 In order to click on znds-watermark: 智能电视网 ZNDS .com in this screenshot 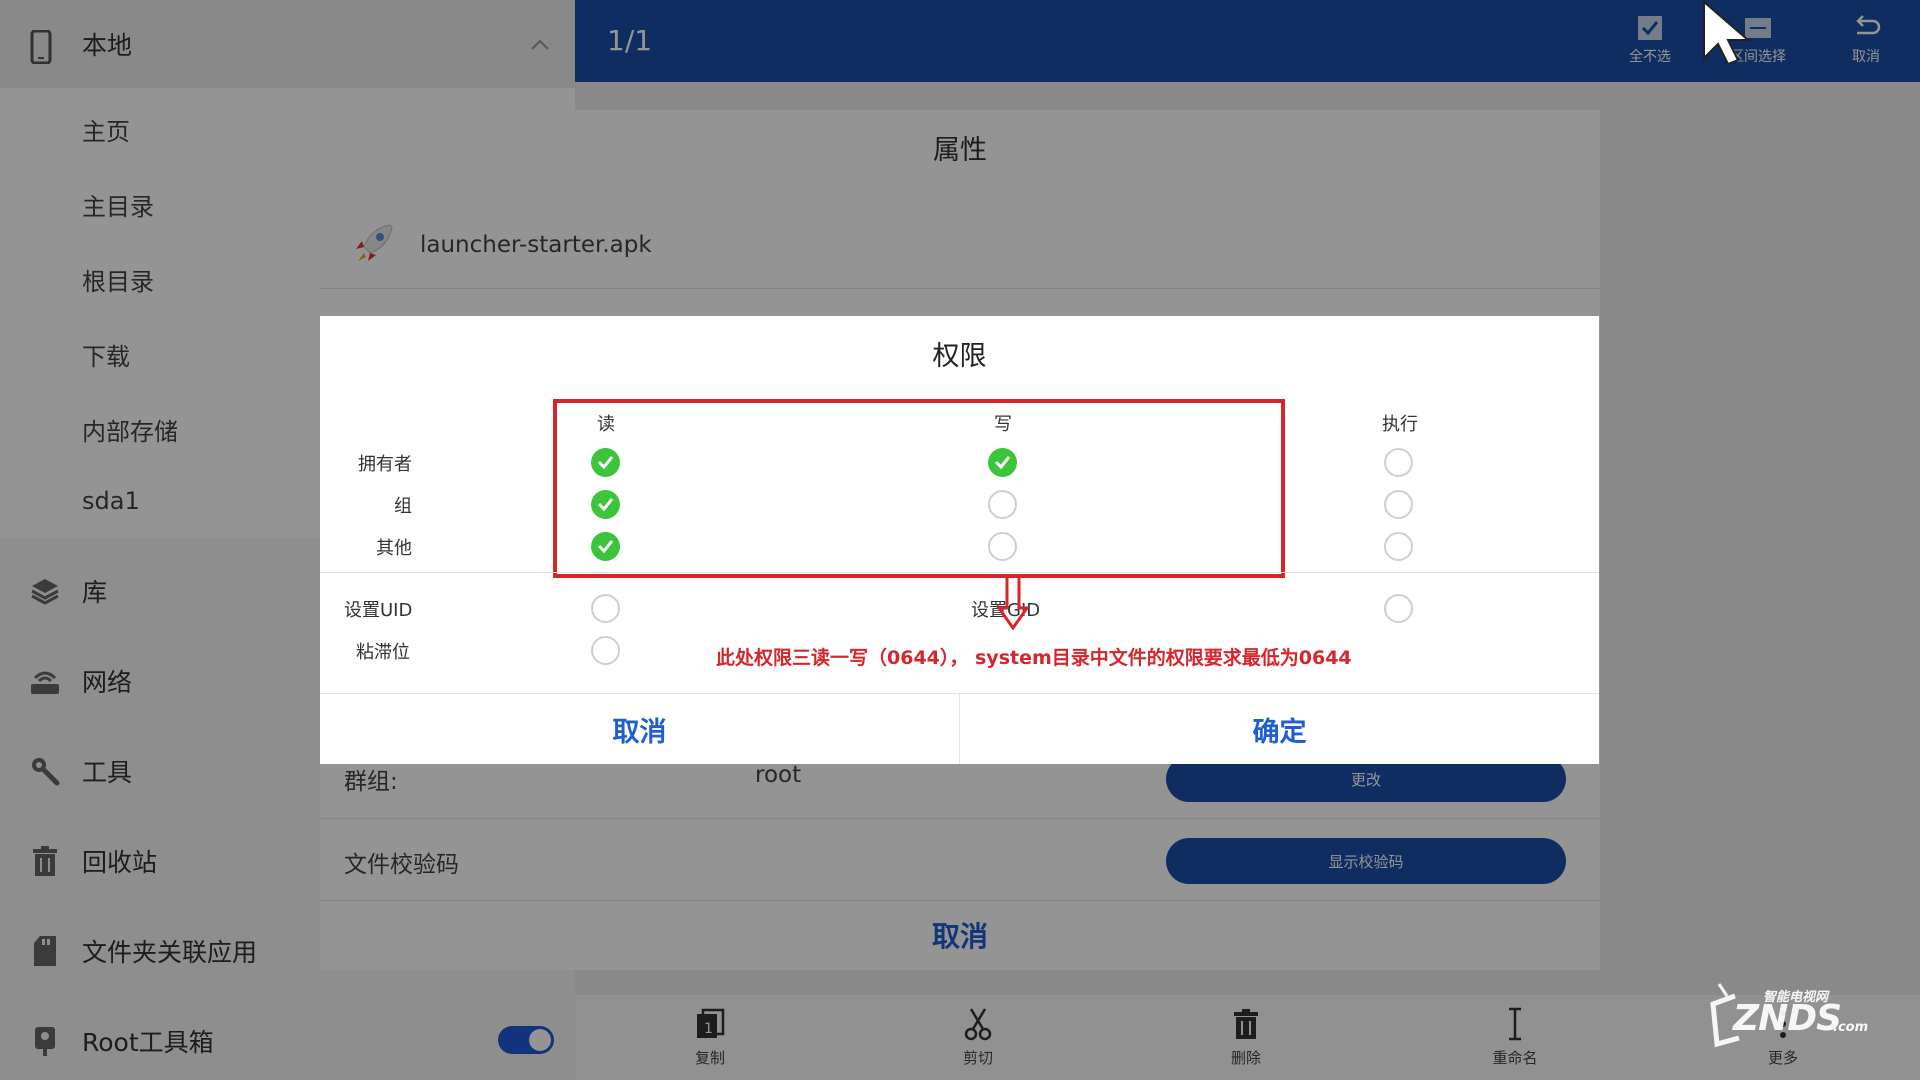, I will do `click(1790, 1014)`.